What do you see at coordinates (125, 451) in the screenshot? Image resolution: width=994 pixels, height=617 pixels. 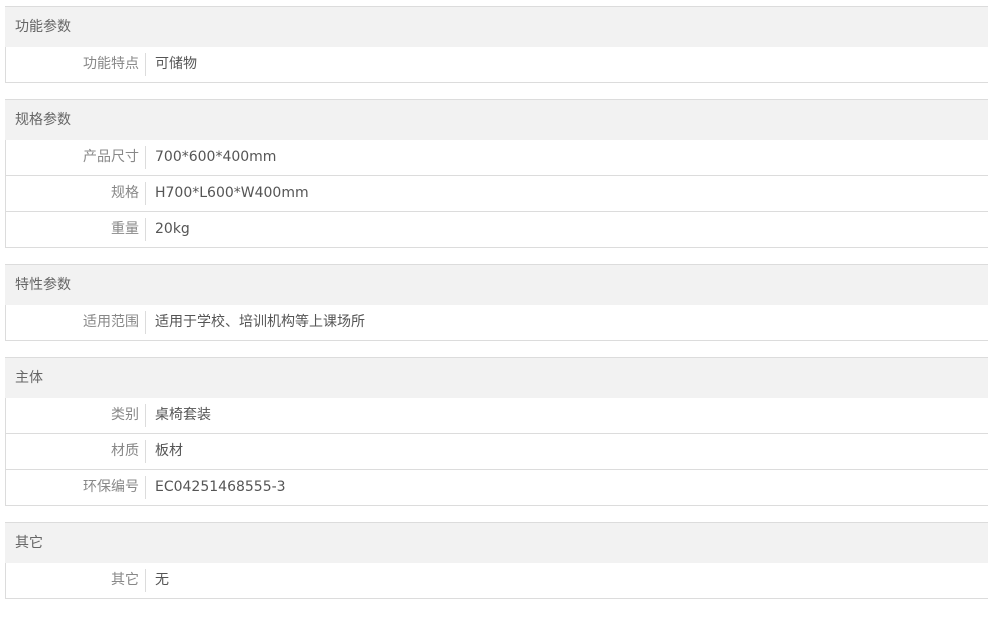 I see `row-label: 材质` at bounding box center [125, 451].